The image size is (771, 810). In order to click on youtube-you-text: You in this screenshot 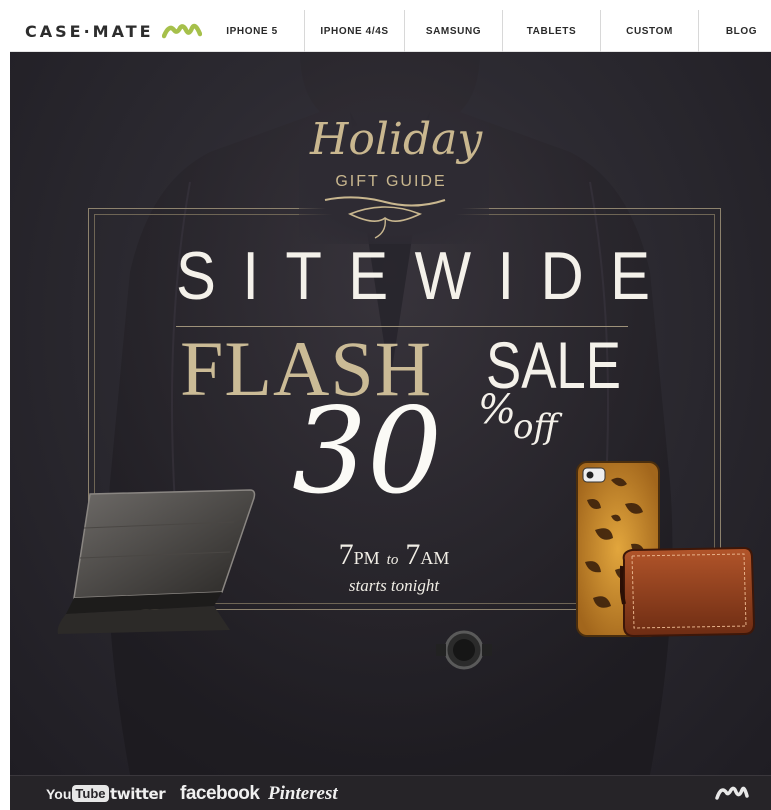, I will do `click(59, 793)`.